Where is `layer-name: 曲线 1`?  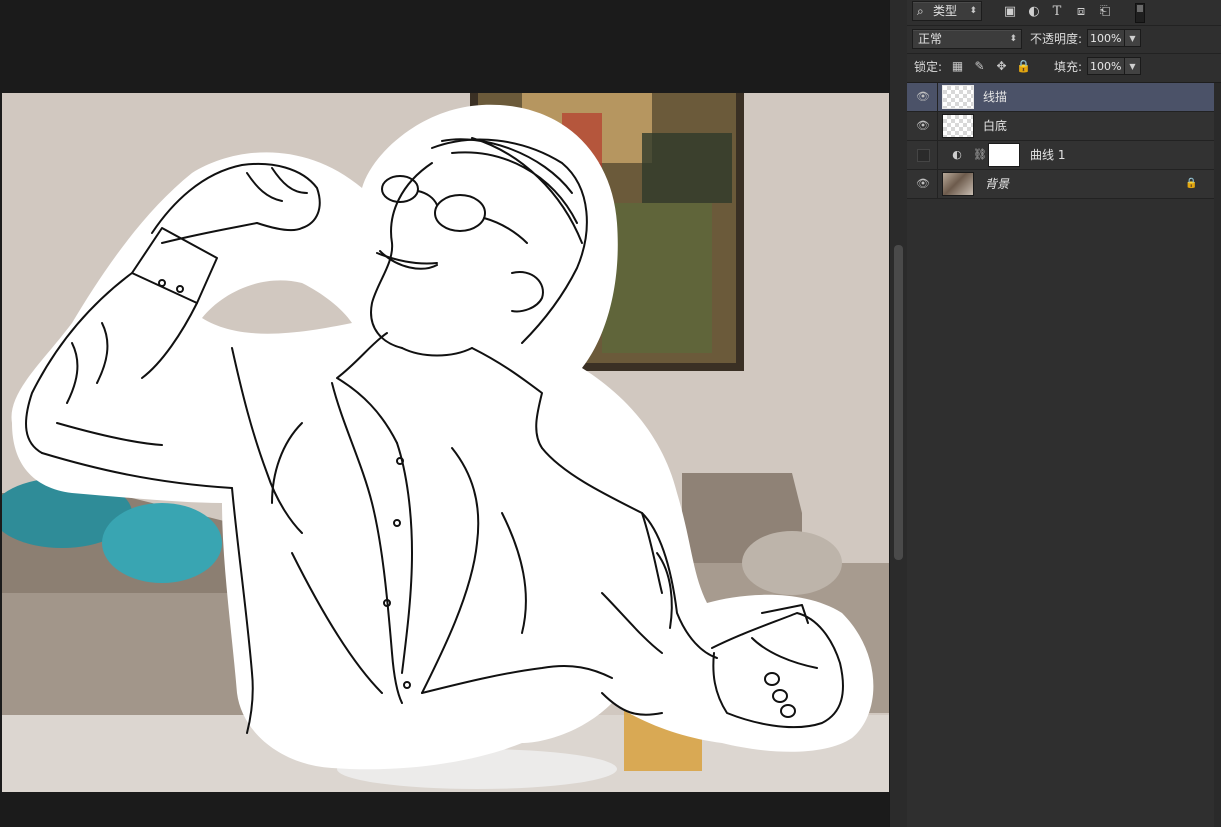
layer-name: 曲线 1 is located at coordinates (1047, 155).